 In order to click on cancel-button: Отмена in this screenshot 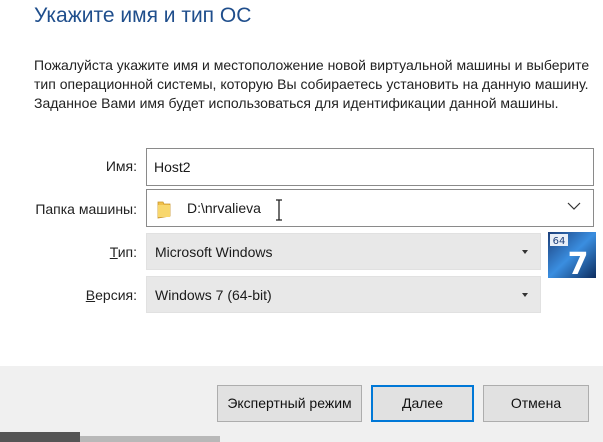, I will do `click(536, 403)`.